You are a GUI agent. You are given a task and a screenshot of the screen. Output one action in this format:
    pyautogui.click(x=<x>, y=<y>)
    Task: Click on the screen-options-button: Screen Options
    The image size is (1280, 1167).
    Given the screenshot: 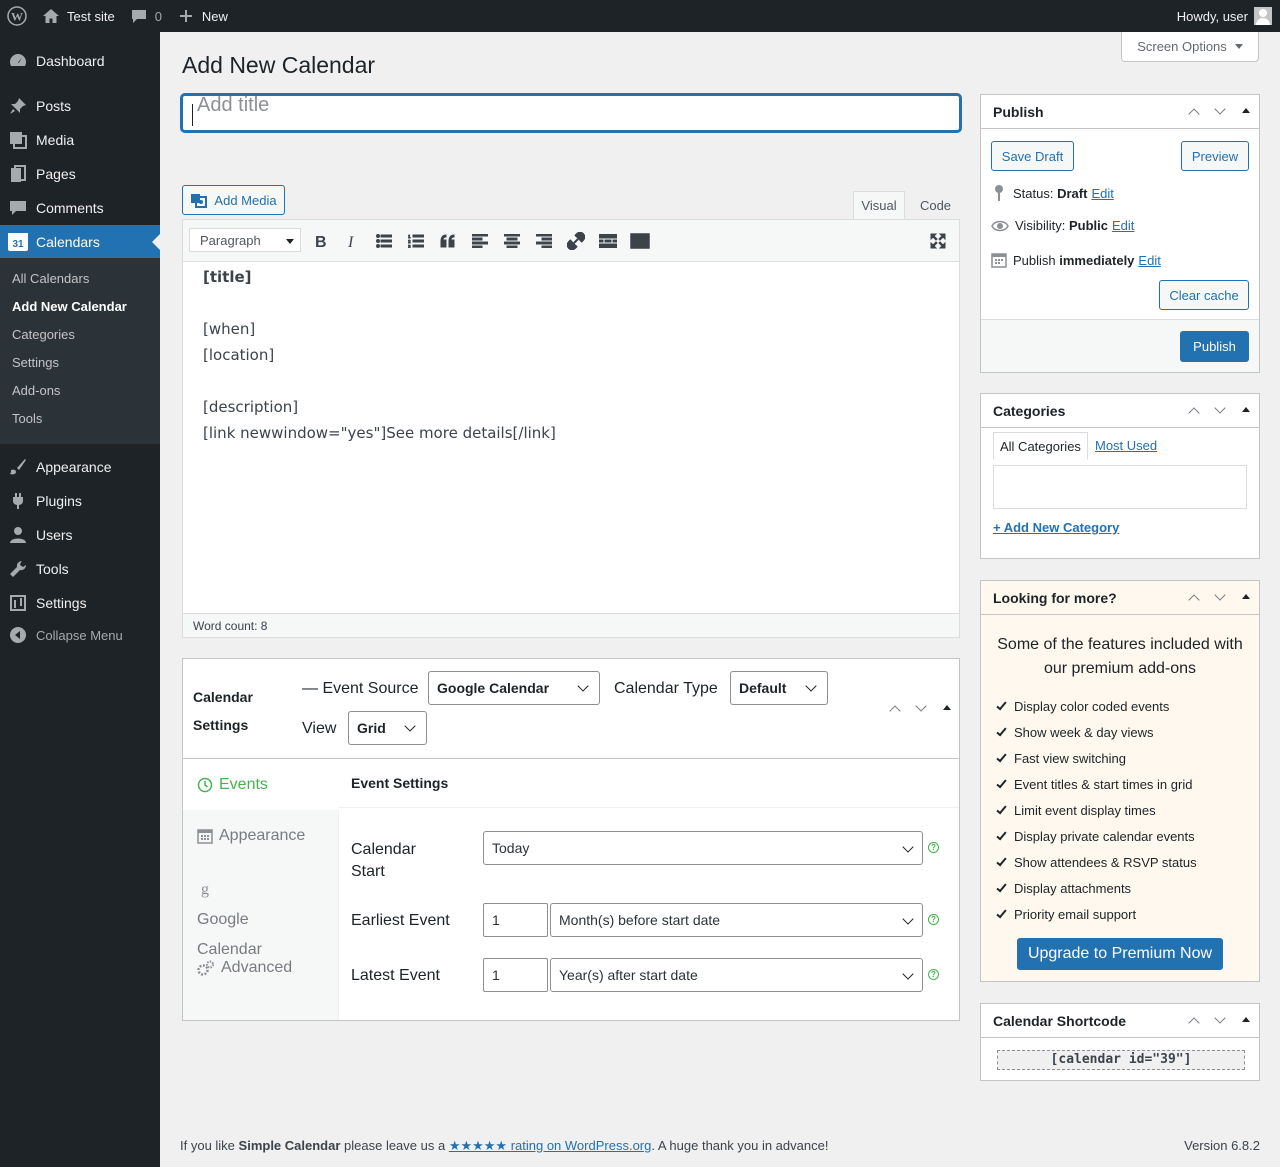 What is the action you would take?
    pyautogui.click(x=1190, y=47)
    